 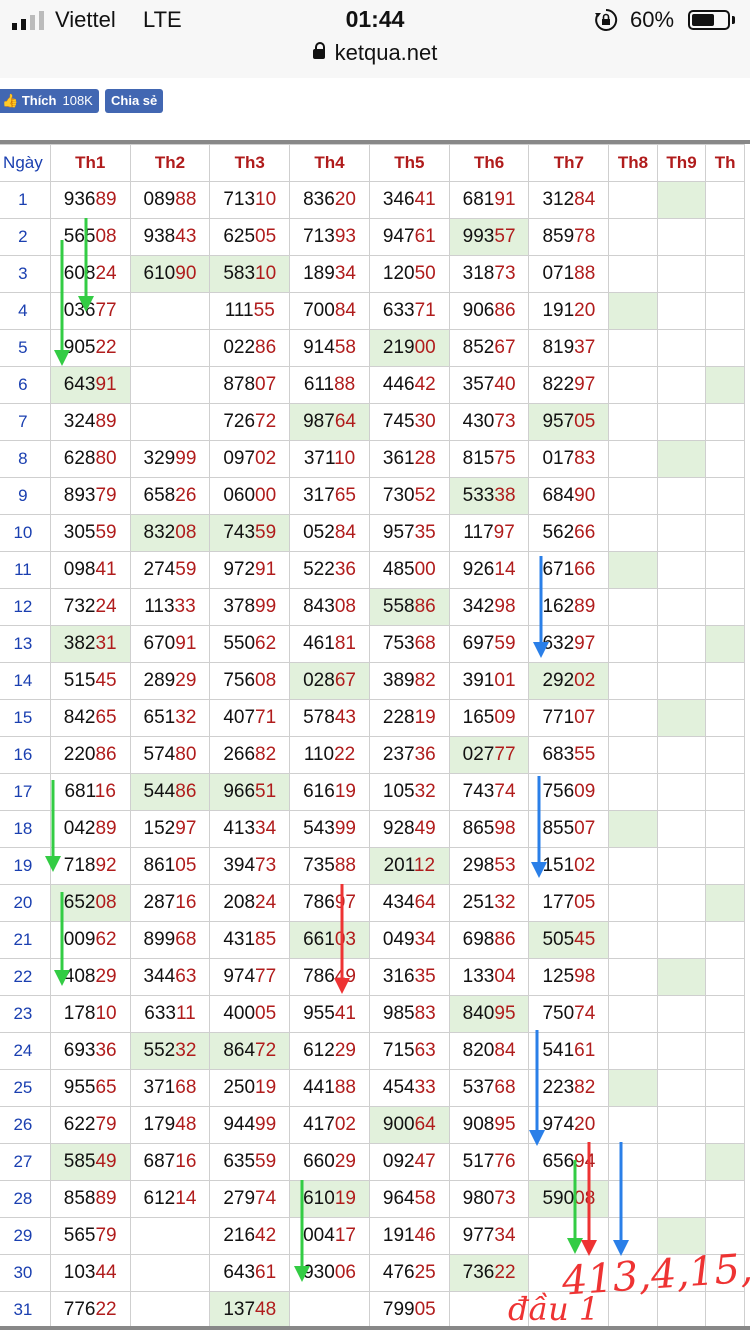 What do you see at coordinates (250, 866) in the screenshot?
I see `result-cell: 39473` at bounding box center [250, 866].